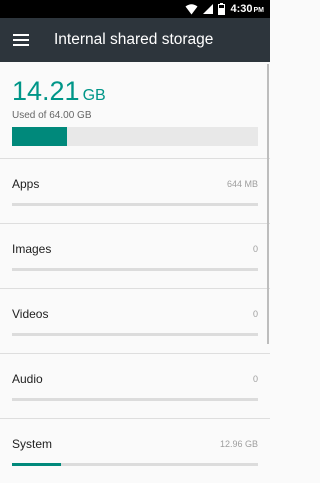 The width and height of the screenshot is (320, 483). What do you see at coordinates (135, 451) in the screenshot?
I see `category-row-system: System 12.96 GB` at bounding box center [135, 451].